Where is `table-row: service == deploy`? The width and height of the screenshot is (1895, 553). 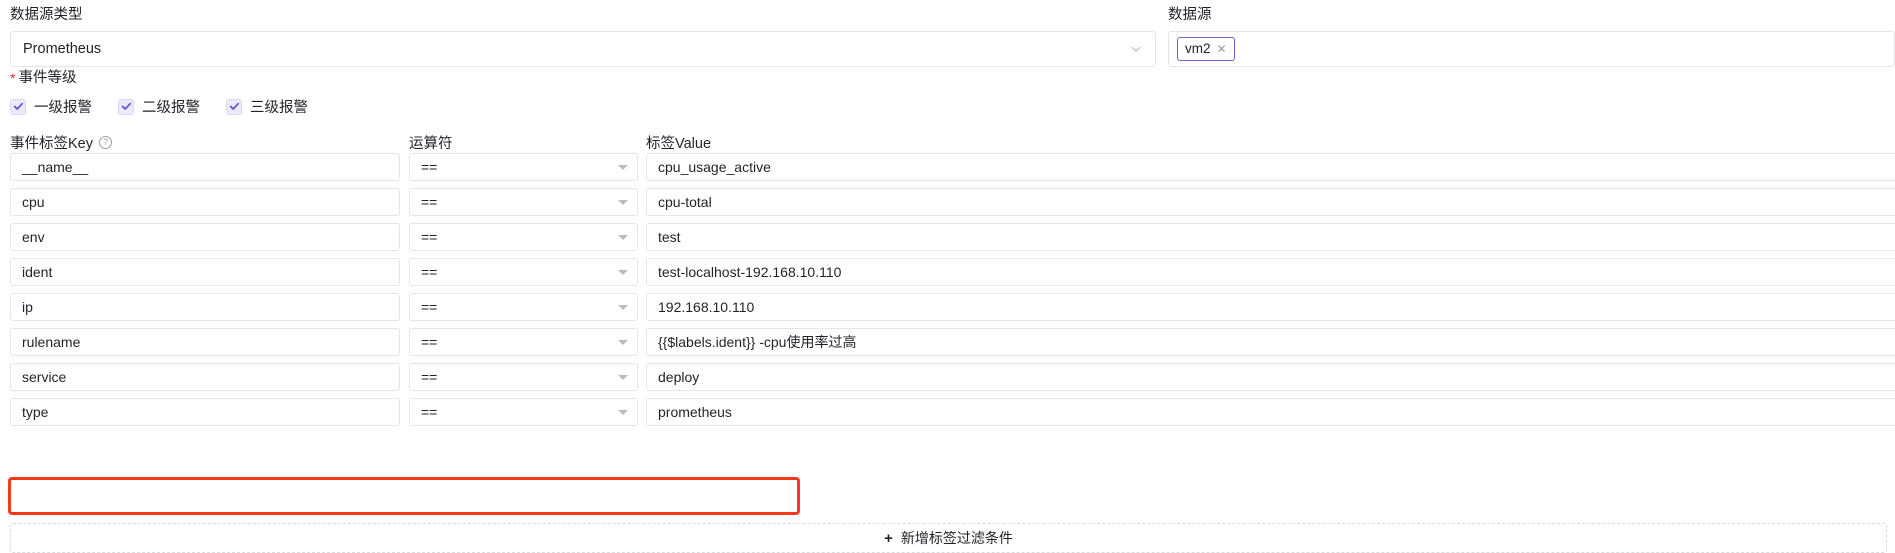
table-row: service == deploy is located at coordinates (947, 380).